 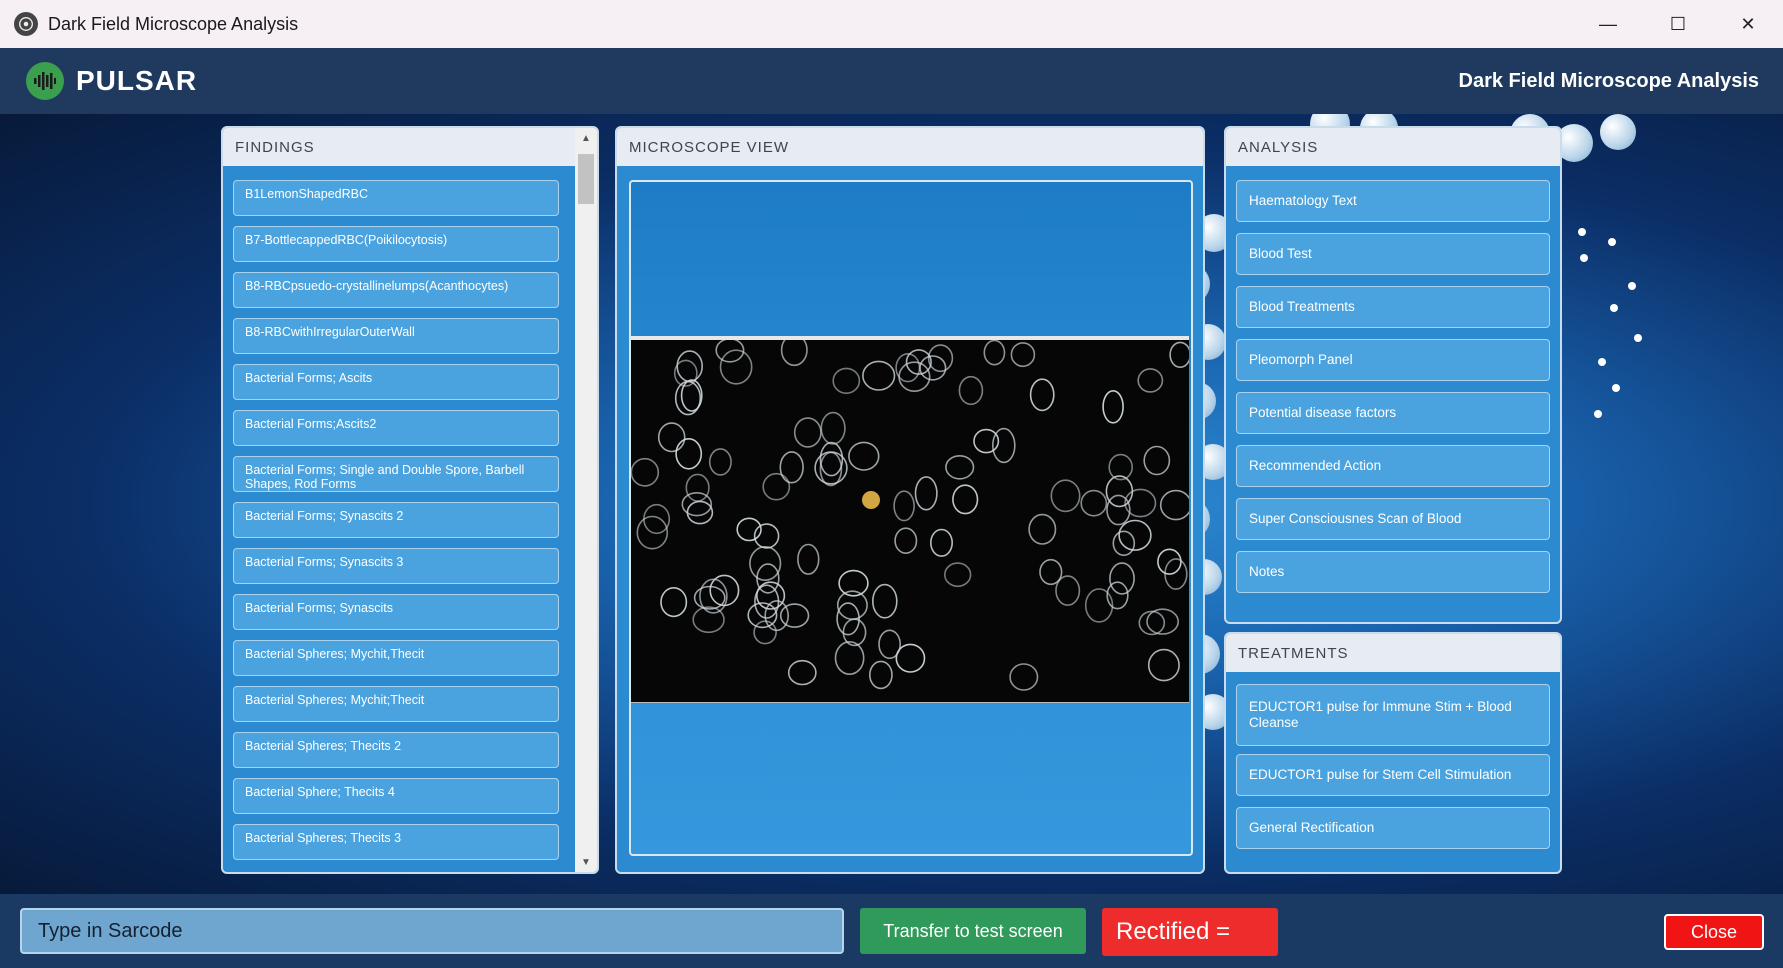 I want to click on finding-item: B8-RBCwithIrregularOuterWall, so click(x=396, y=336).